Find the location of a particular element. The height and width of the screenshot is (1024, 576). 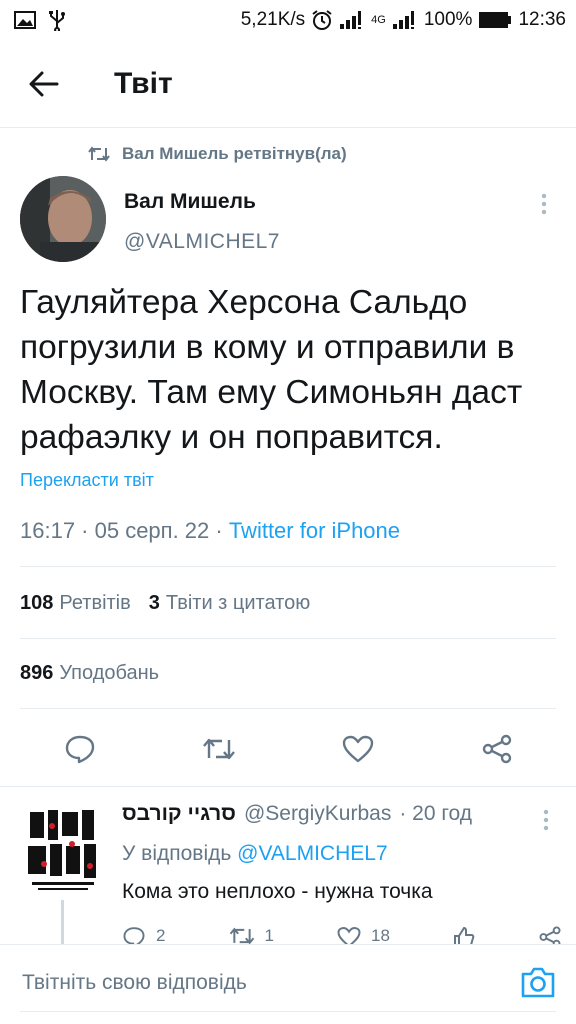

alarm-icon is located at coordinates (322, 20).